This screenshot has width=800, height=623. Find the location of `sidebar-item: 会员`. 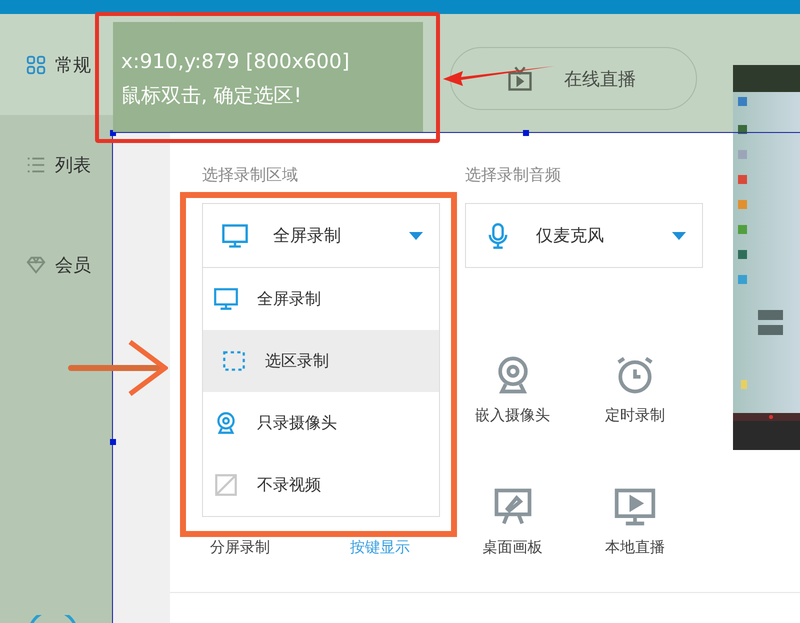

sidebar-item: 会员 is located at coordinates (85, 265).